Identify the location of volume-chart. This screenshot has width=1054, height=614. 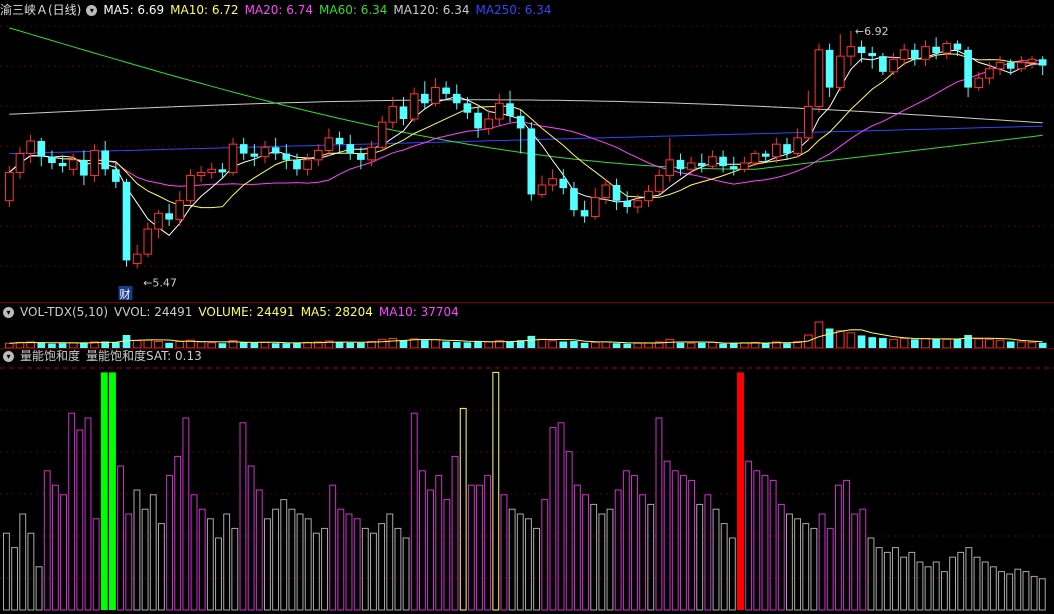
(527, 334).